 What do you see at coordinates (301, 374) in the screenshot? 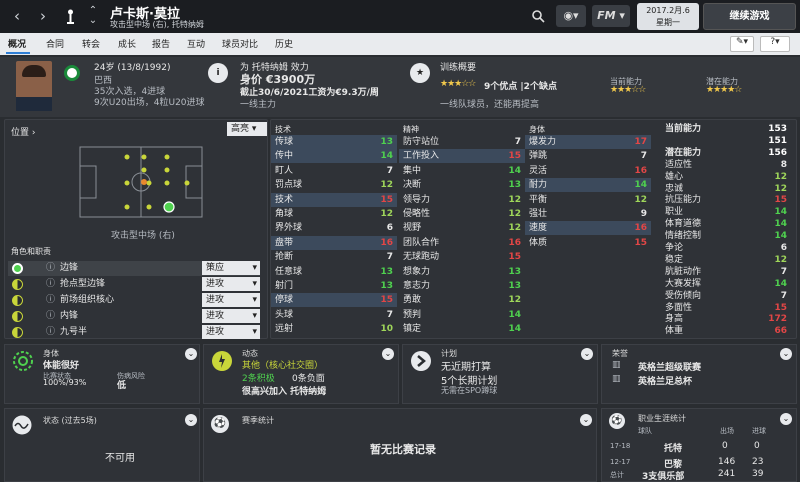
I see `mood-card: 动态 其他（核心社交圈） 2条积极 0条负面 很高兴加入 托特纳姆 ⌄` at bounding box center [301, 374].